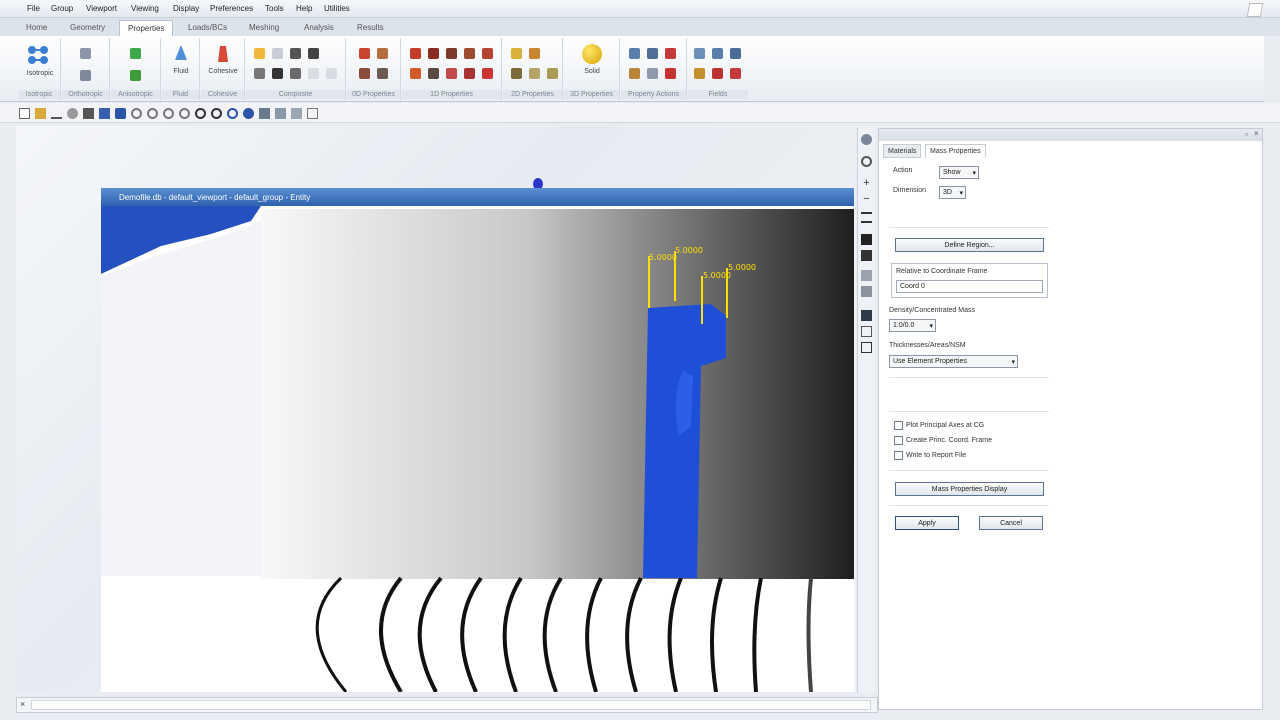 This screenshot has height=720, width=1280. Describe the element at coordinates (370, 28) in the screenshot. I see `tab-results: Results` at that location.